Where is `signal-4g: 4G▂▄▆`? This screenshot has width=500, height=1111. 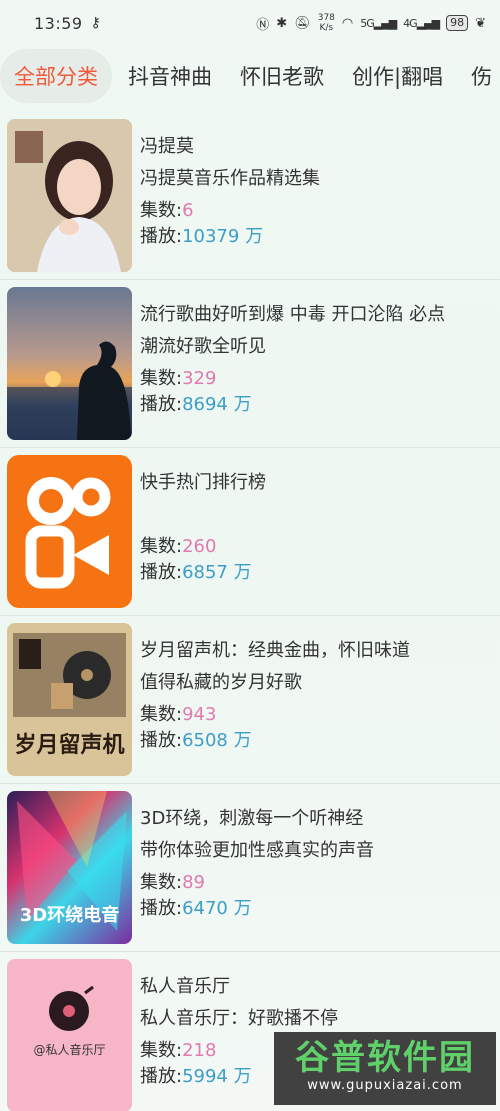
signal-4g: 4G▂▄▆ is located at coordinates (421, 23).